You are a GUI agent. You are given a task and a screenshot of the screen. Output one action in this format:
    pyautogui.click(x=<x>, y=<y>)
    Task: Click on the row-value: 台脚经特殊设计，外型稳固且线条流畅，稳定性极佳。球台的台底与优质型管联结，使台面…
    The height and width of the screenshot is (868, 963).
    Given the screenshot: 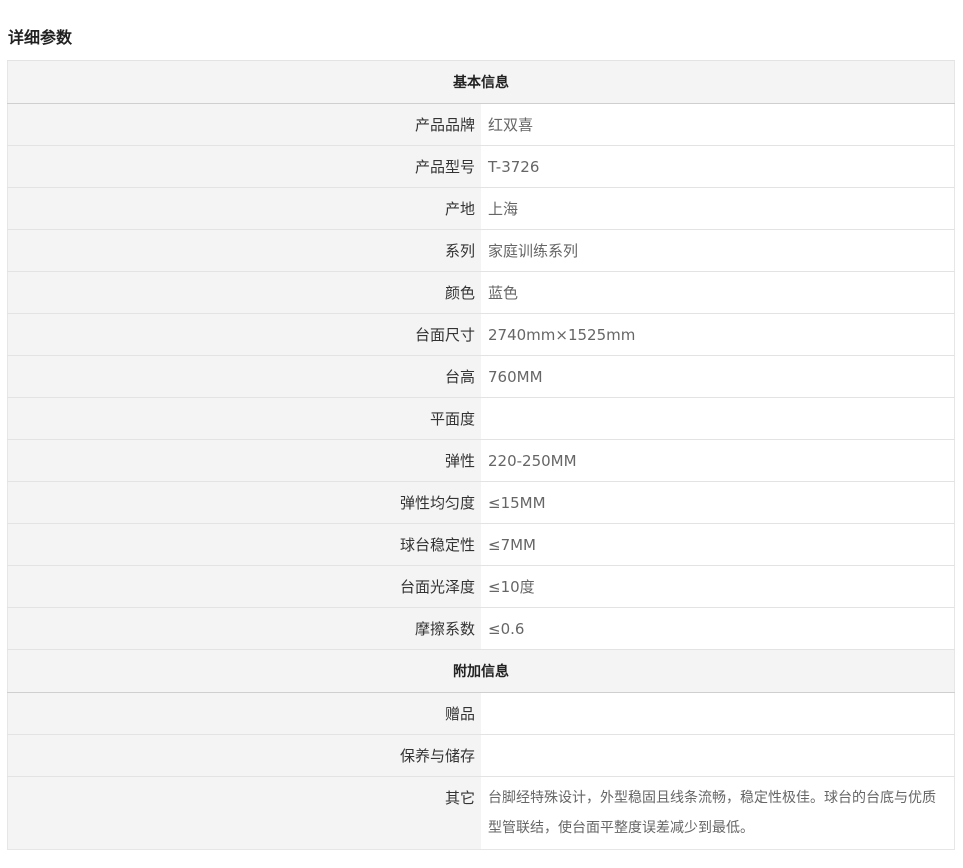 What is the action you would take?
    pyautogui.click(x=718, y=813)
    